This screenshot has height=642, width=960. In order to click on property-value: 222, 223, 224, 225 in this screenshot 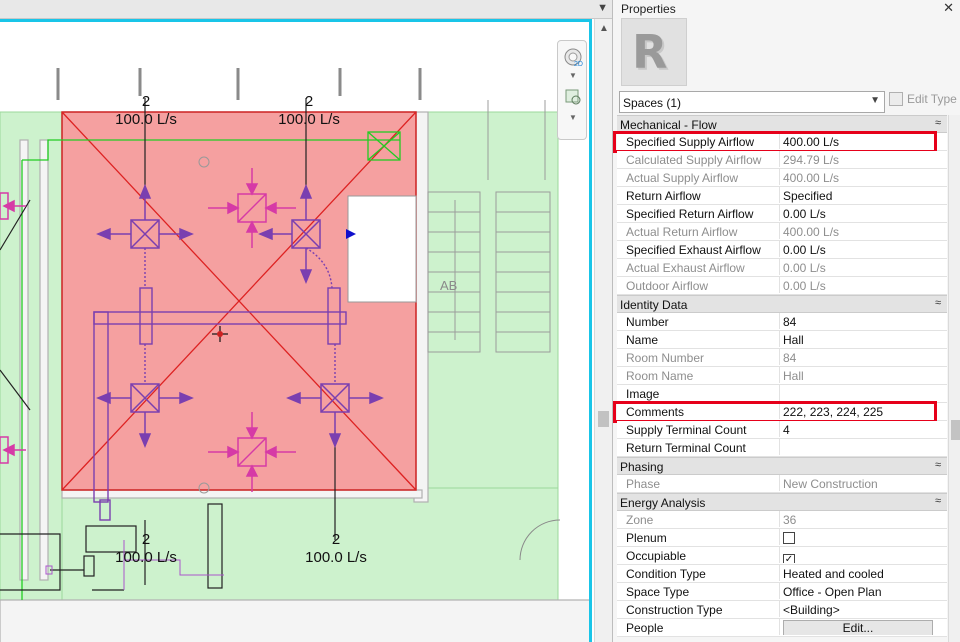, I will do `click(862, 411)`.